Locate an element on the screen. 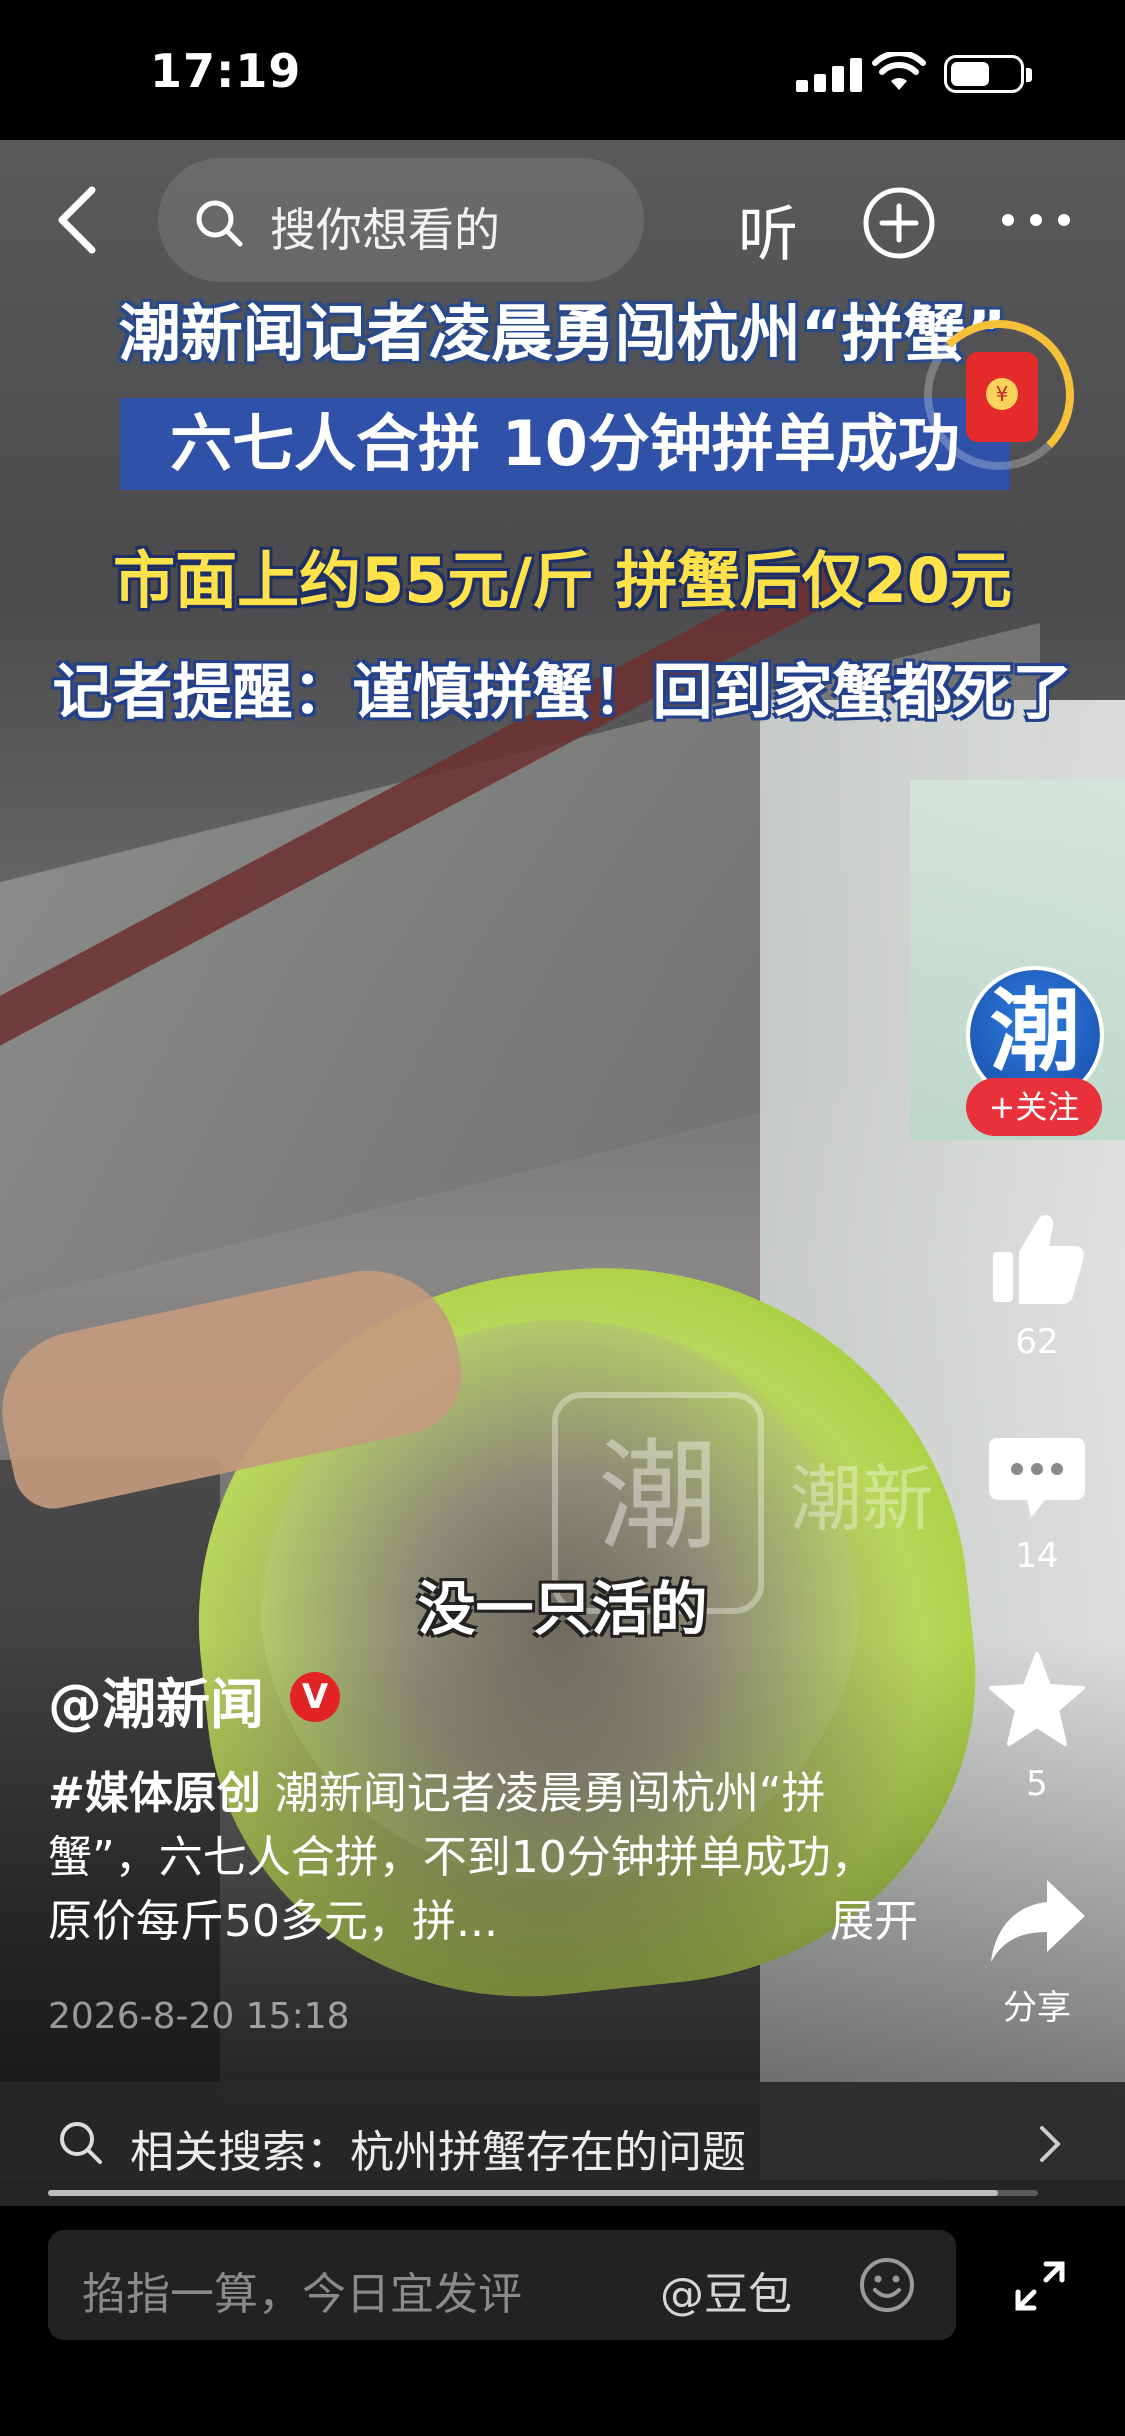 This screenshot has height=2436, width=1125. search-box: 搜你想看的 is located at coordinates (401, 220).